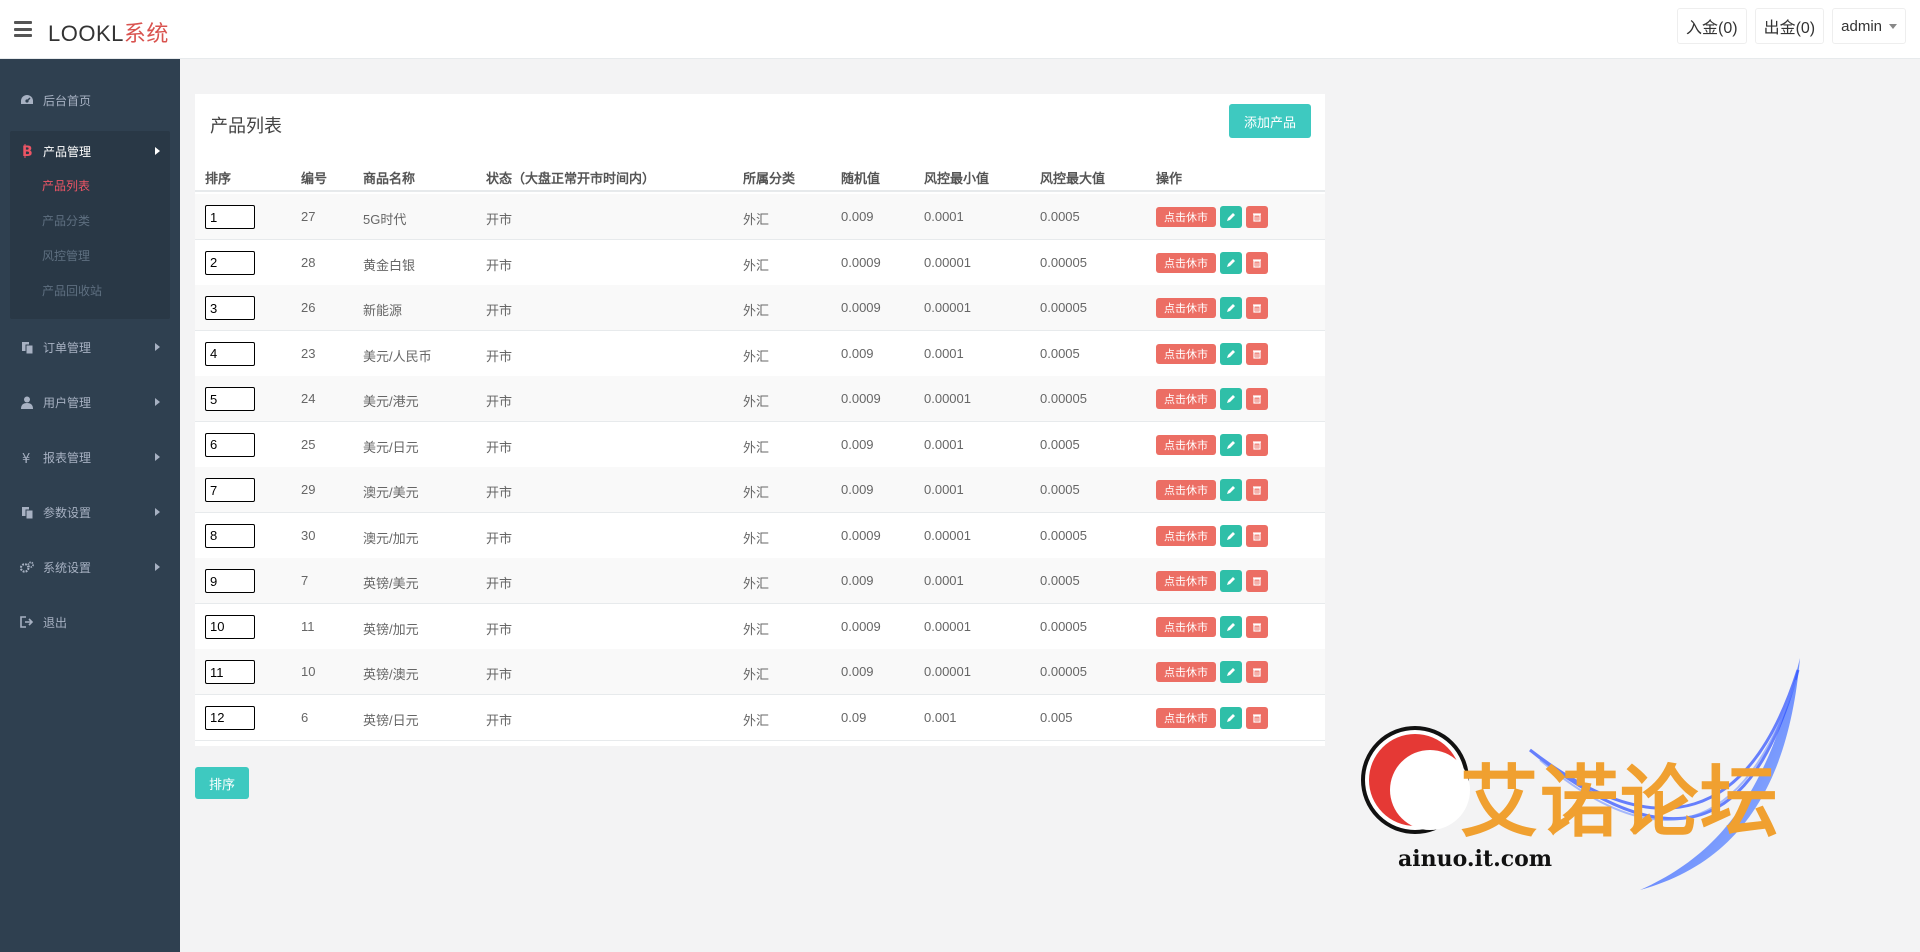 This screenshot has width=1920, height=952. I want to click on top-navbar: LOOKL系统 入金(0) 出金(0) admin, so click(960, 29).